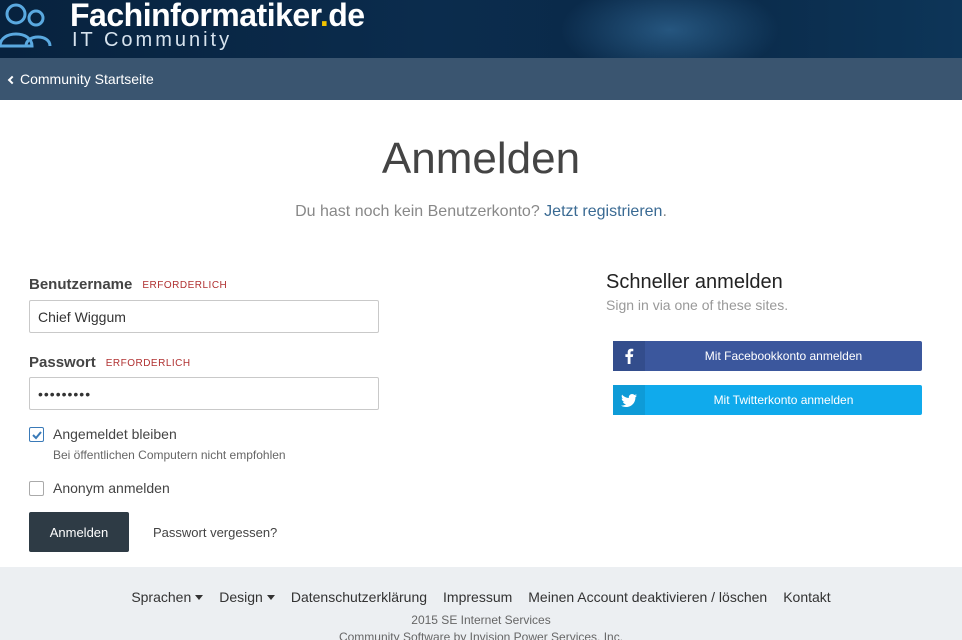  Describe the element at coordinates (697, 305) in the screenshot. I see `fast-login-subtitle: Sign in via one of these sites.` at that location.